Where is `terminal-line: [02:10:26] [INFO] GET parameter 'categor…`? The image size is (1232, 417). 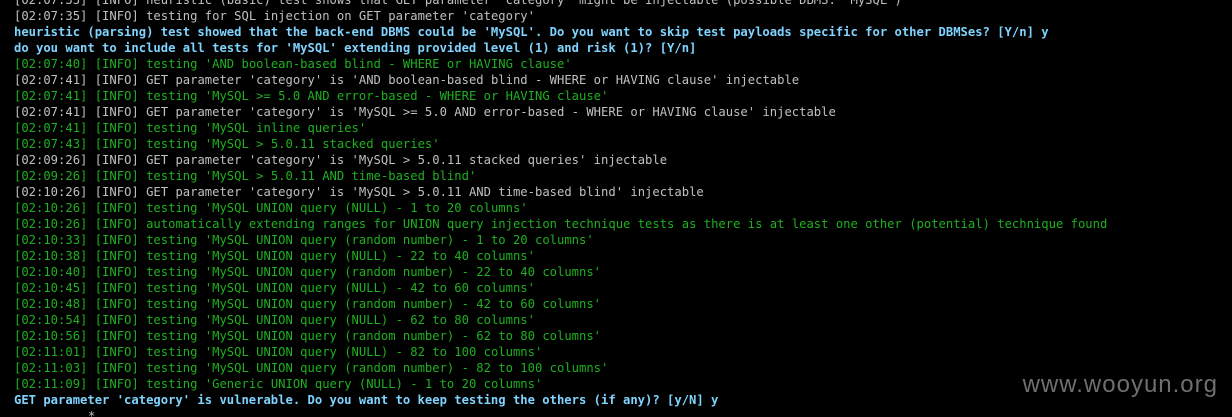 terminal-line: [02:10:26] [INFO] GET parameter 'categor… is located at coordinates (623, 192).